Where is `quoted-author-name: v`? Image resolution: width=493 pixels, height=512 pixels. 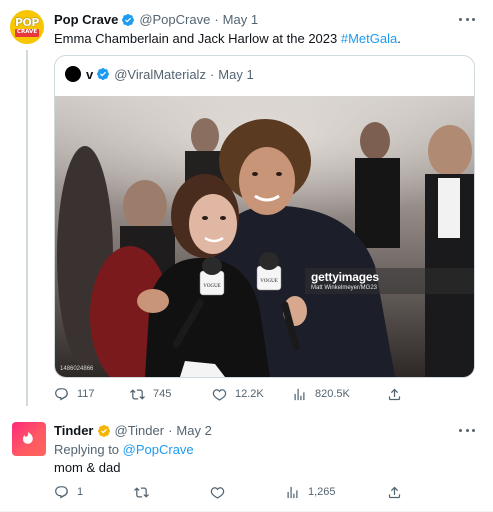 quoted-author-name: v is located at coordinates (89, 74).